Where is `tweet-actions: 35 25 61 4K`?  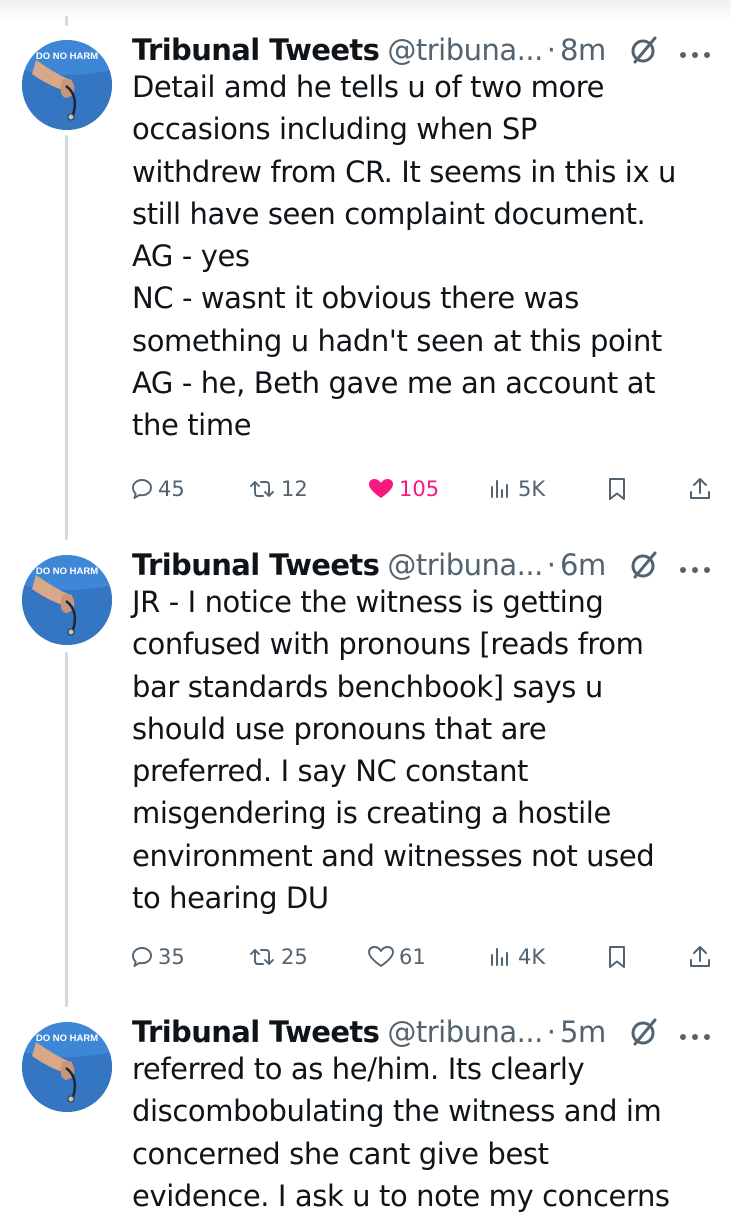 tweet-actions: 35 25 61 4K is located at coordinates (425, 957).